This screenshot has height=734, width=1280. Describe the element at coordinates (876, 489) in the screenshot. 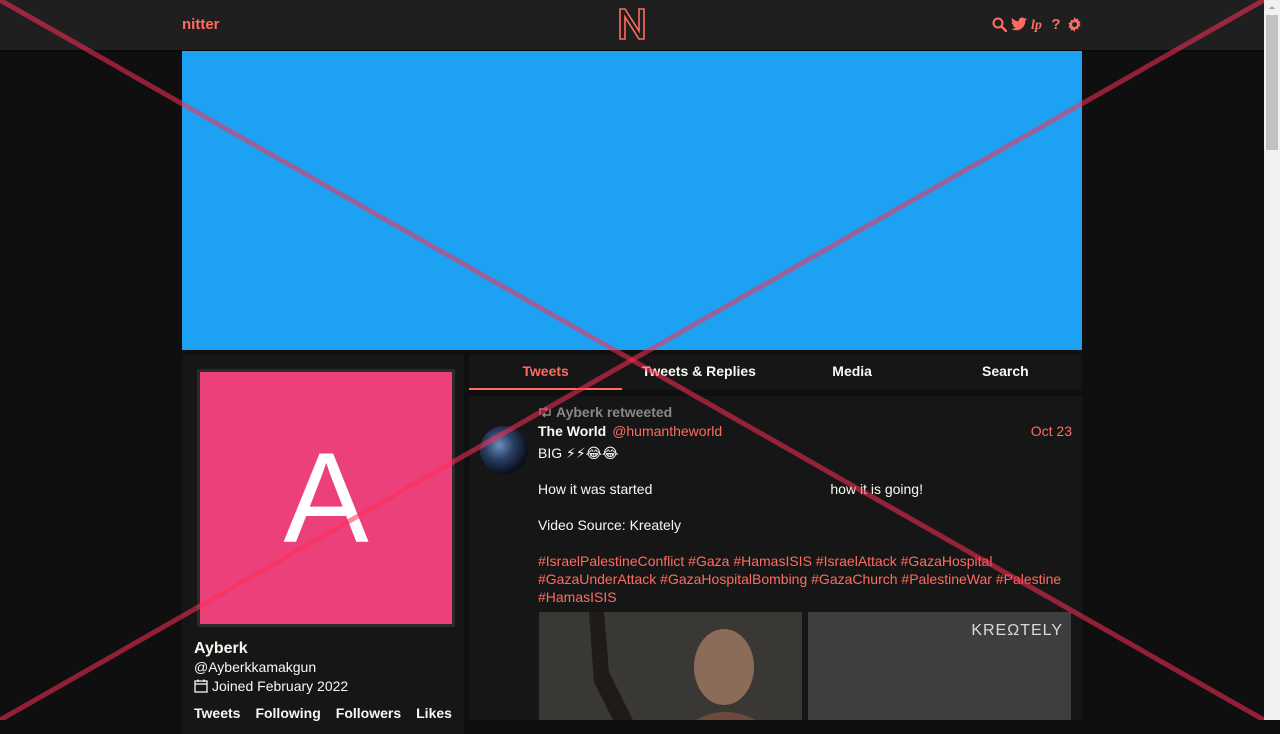

I see `tweet-line-part: how it is going!` at that location.